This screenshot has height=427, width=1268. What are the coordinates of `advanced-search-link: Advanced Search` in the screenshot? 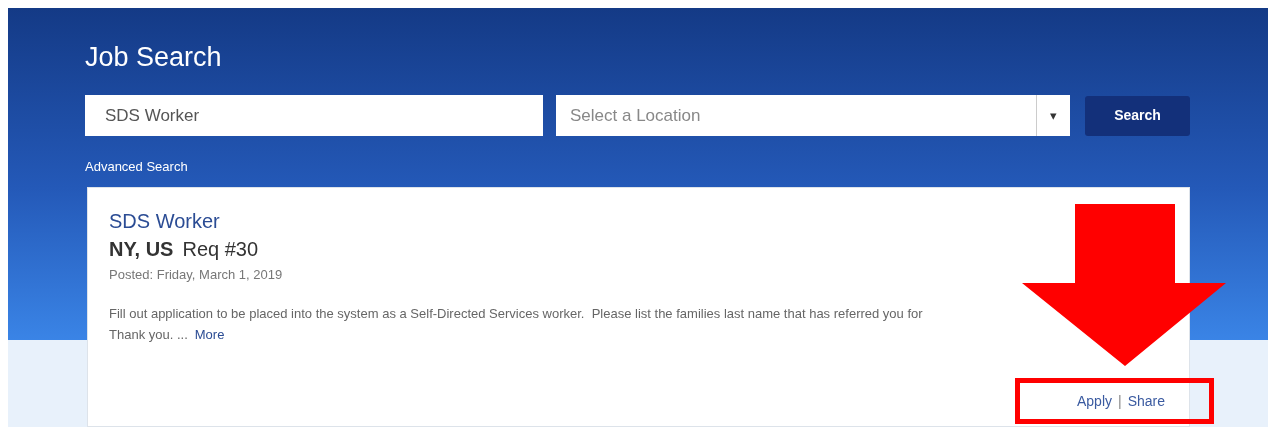 It's located at (136, 167).